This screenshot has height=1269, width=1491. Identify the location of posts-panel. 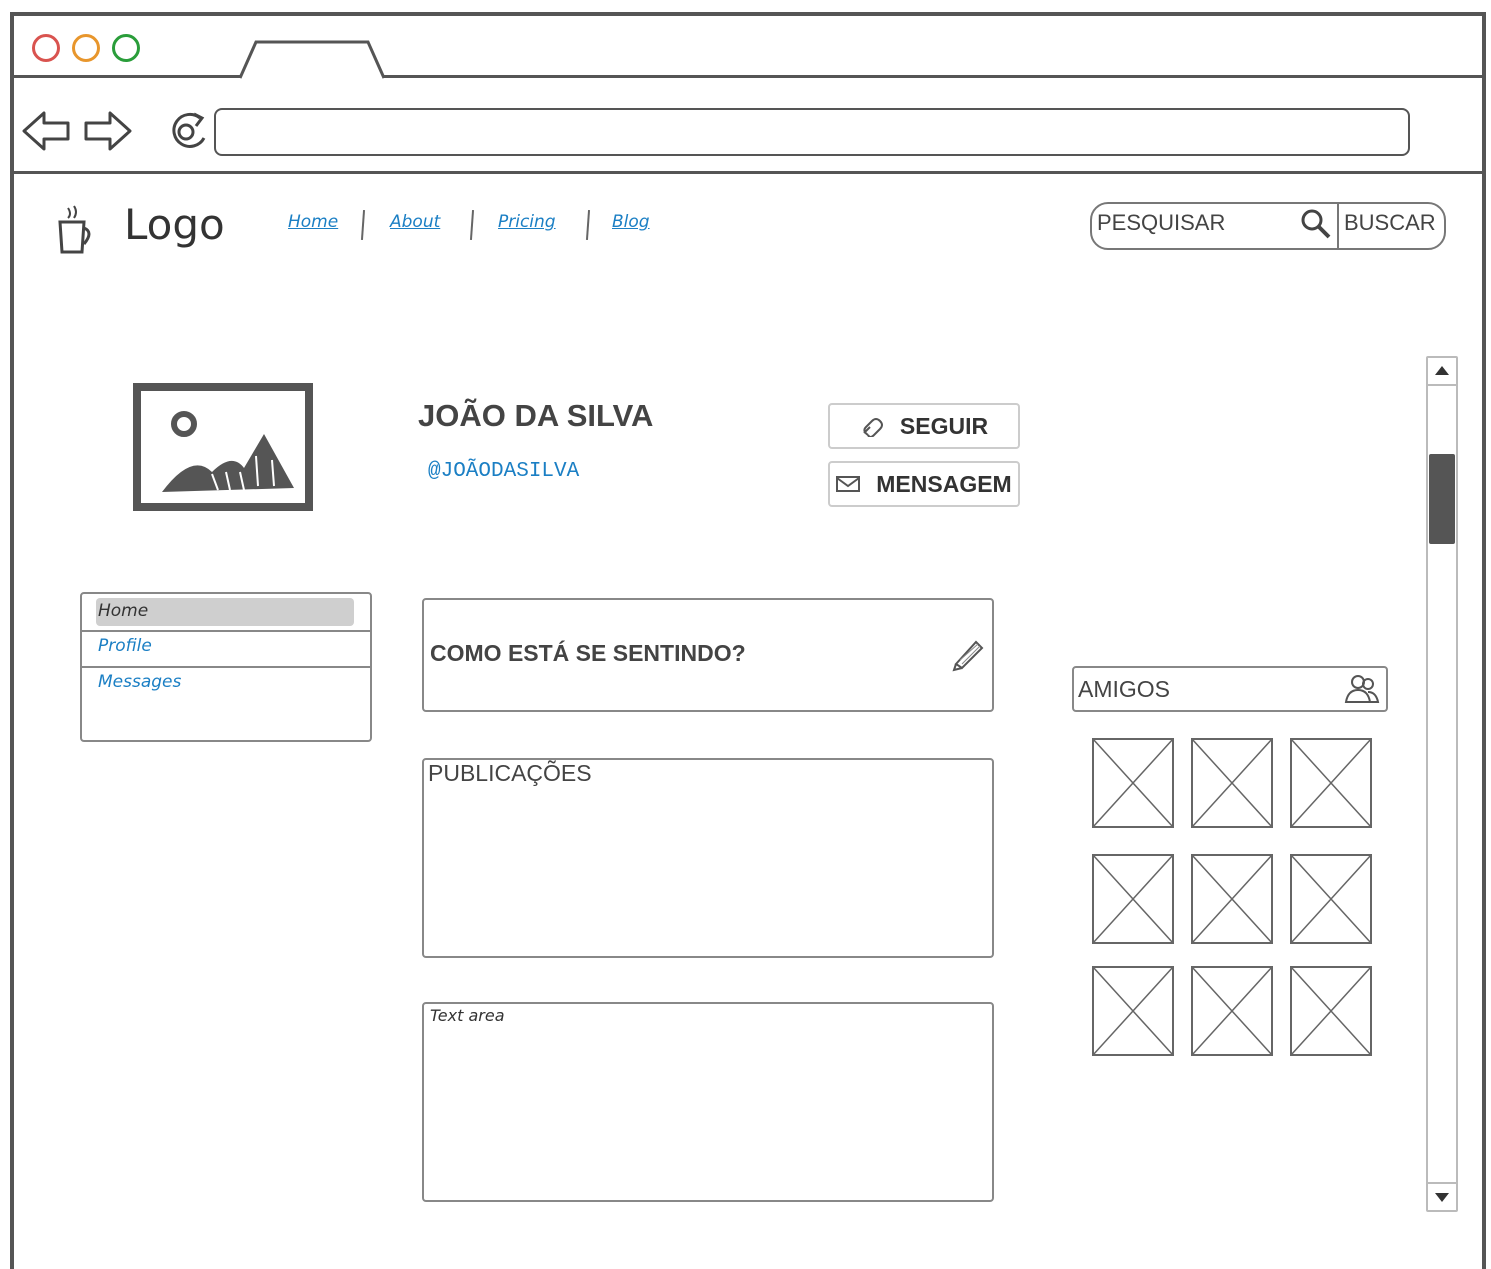
(708, 858).